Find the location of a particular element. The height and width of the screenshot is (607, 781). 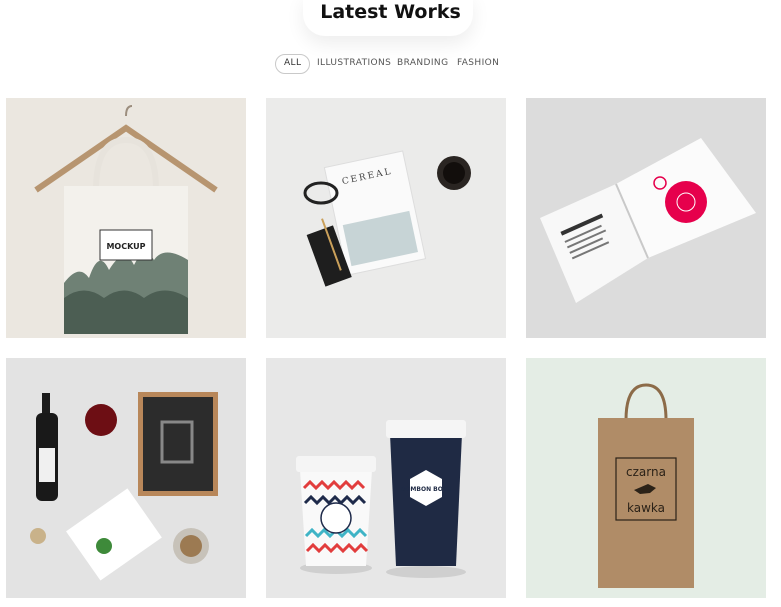

tote-mockup-text: MOCKUP is located at coordinates (125, 246).